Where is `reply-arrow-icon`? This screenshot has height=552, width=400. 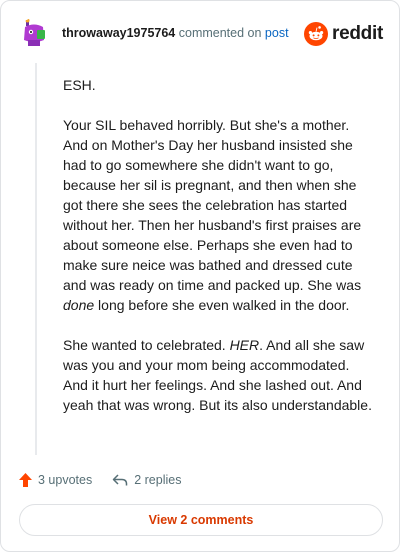 reply-arrow-icon is located at coordinates (120, 480).